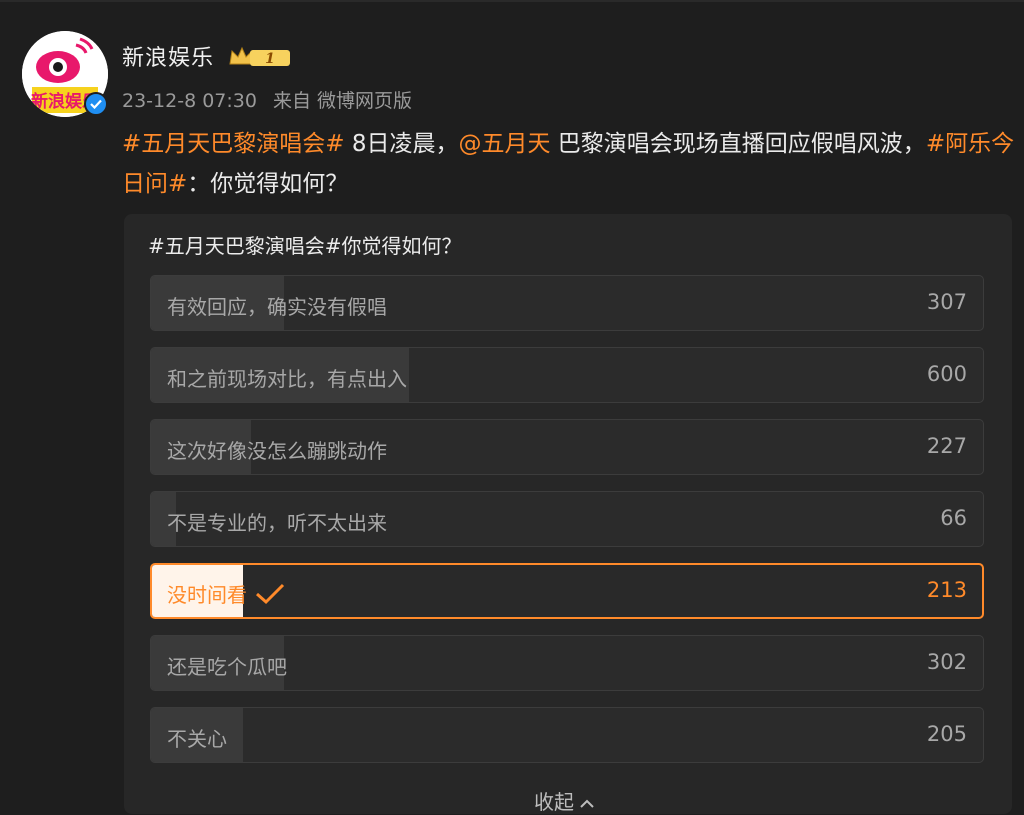  I want to click on hashtag-link: #五月天巴黎演唱会#, so click(233, 144).